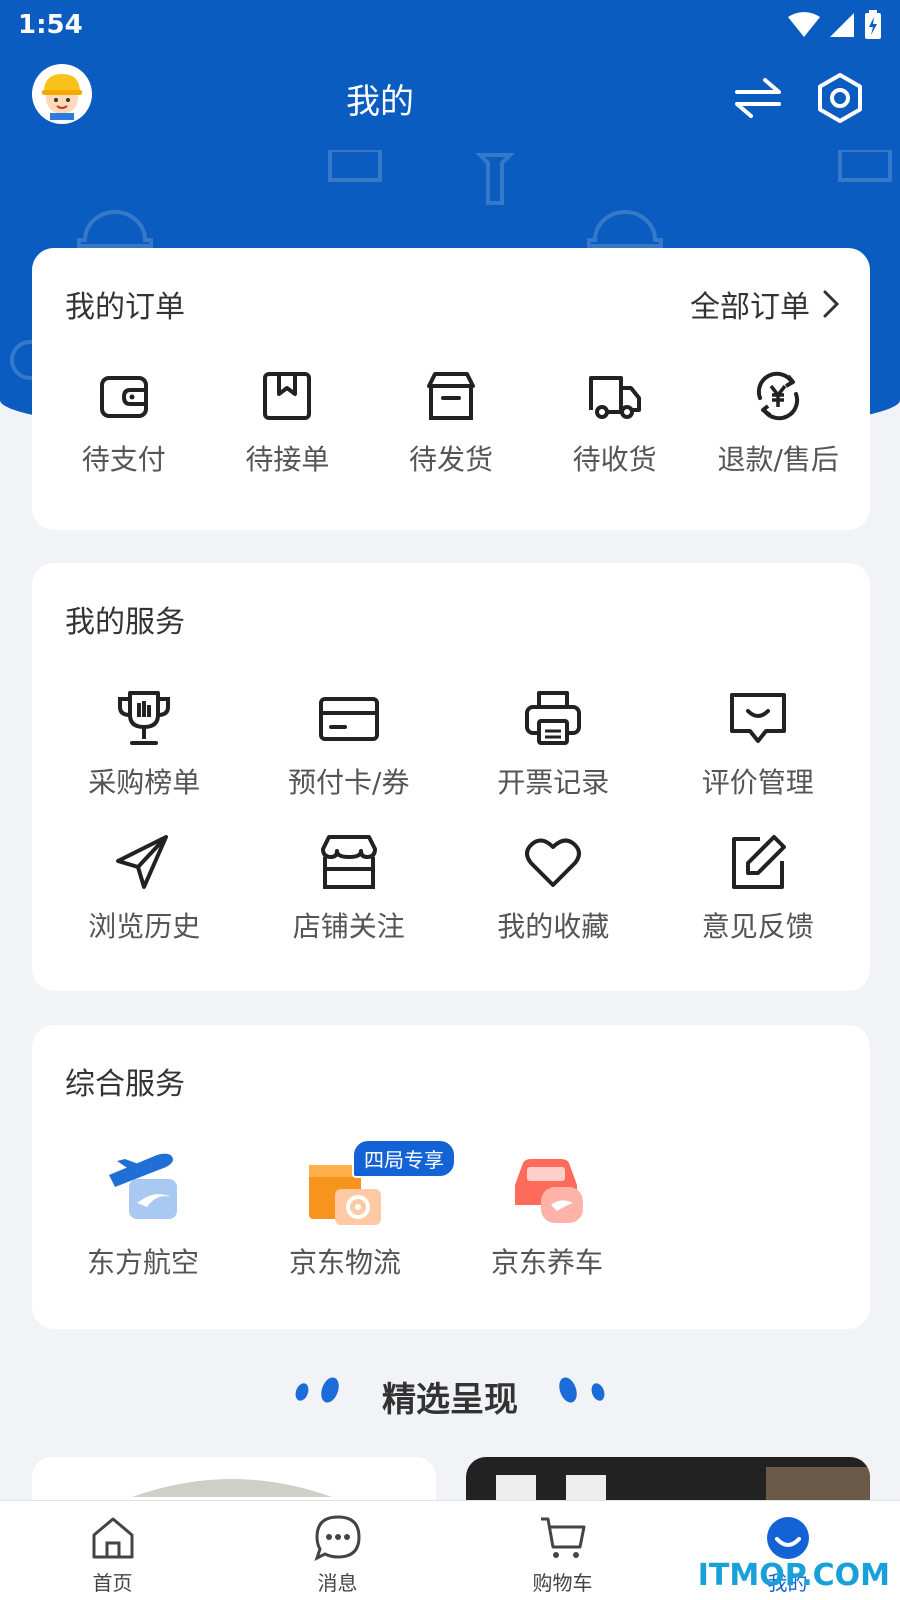  I want to click on all-orders-link: 全部订单, so click(765, 304).